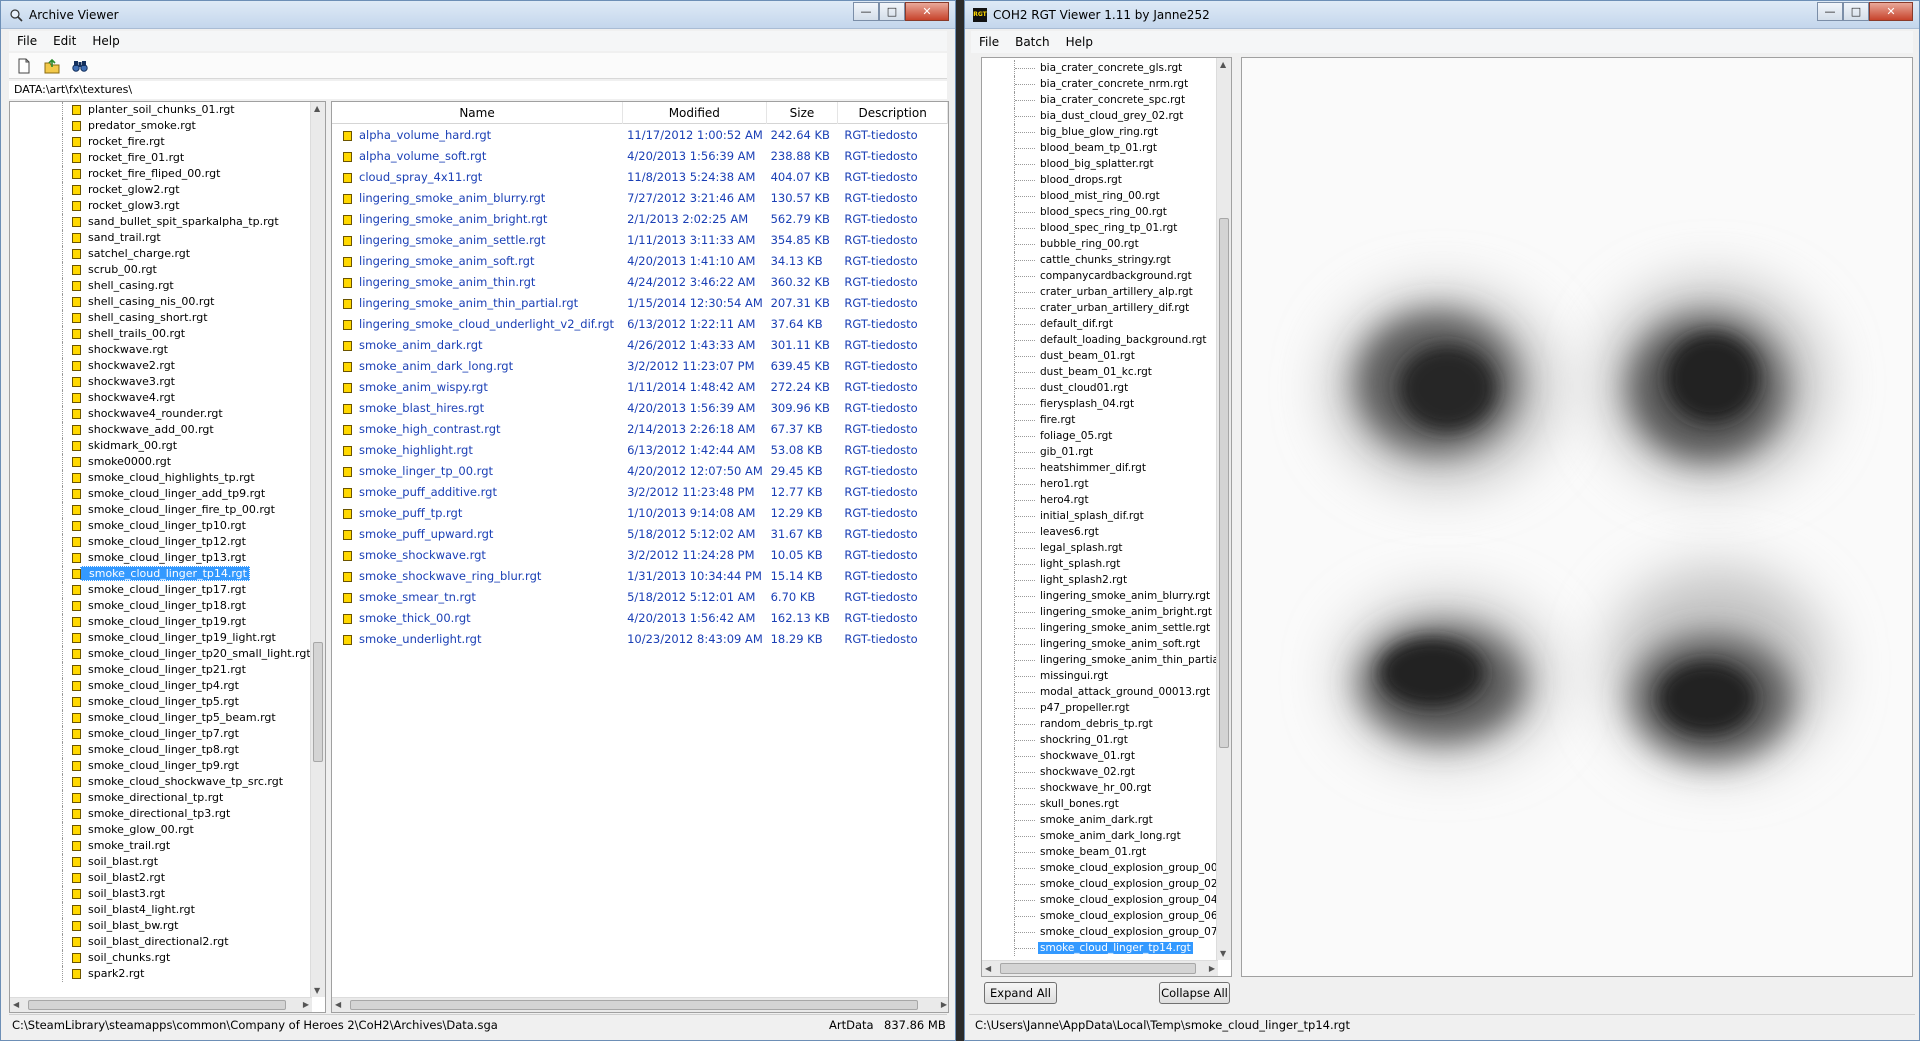 The width and height of the screenshot is (1920, 1041). Describe the element at coordinates (161, 478) in the screenshot. I see `tree-item: smoke_cloud_highlights_tp.rgt` at that location.